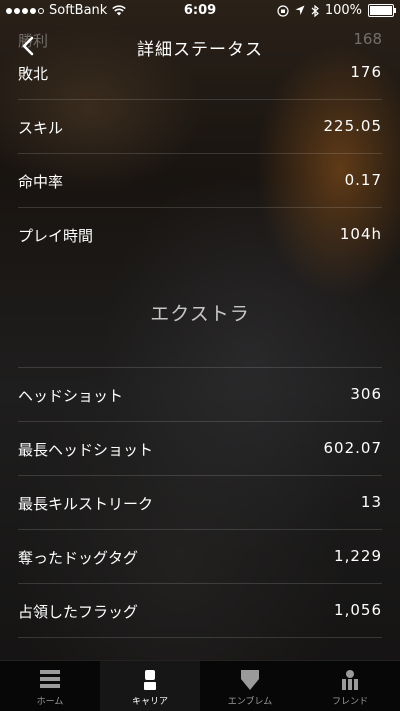 This screenshot has height=711, width=400. Describe the element at coordinates (200, 127) in the screenshot. I see `stat-row-skill: スキル 225.05` at that location.